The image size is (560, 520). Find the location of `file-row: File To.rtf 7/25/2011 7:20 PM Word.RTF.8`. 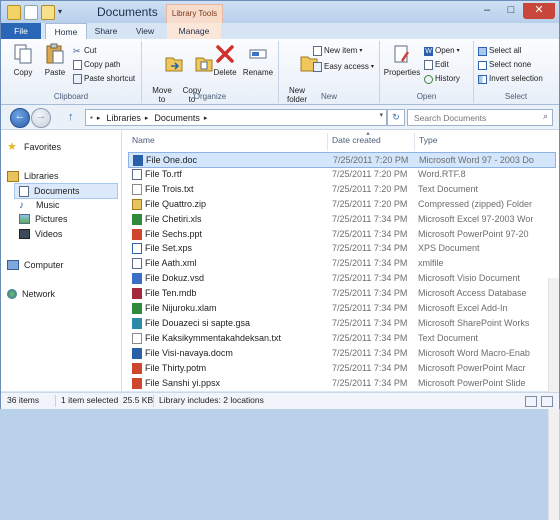

file-row: File To.rtf 7/25/2011 7:20 PM Word.RTF.8 is located at coordinates (341, 174).